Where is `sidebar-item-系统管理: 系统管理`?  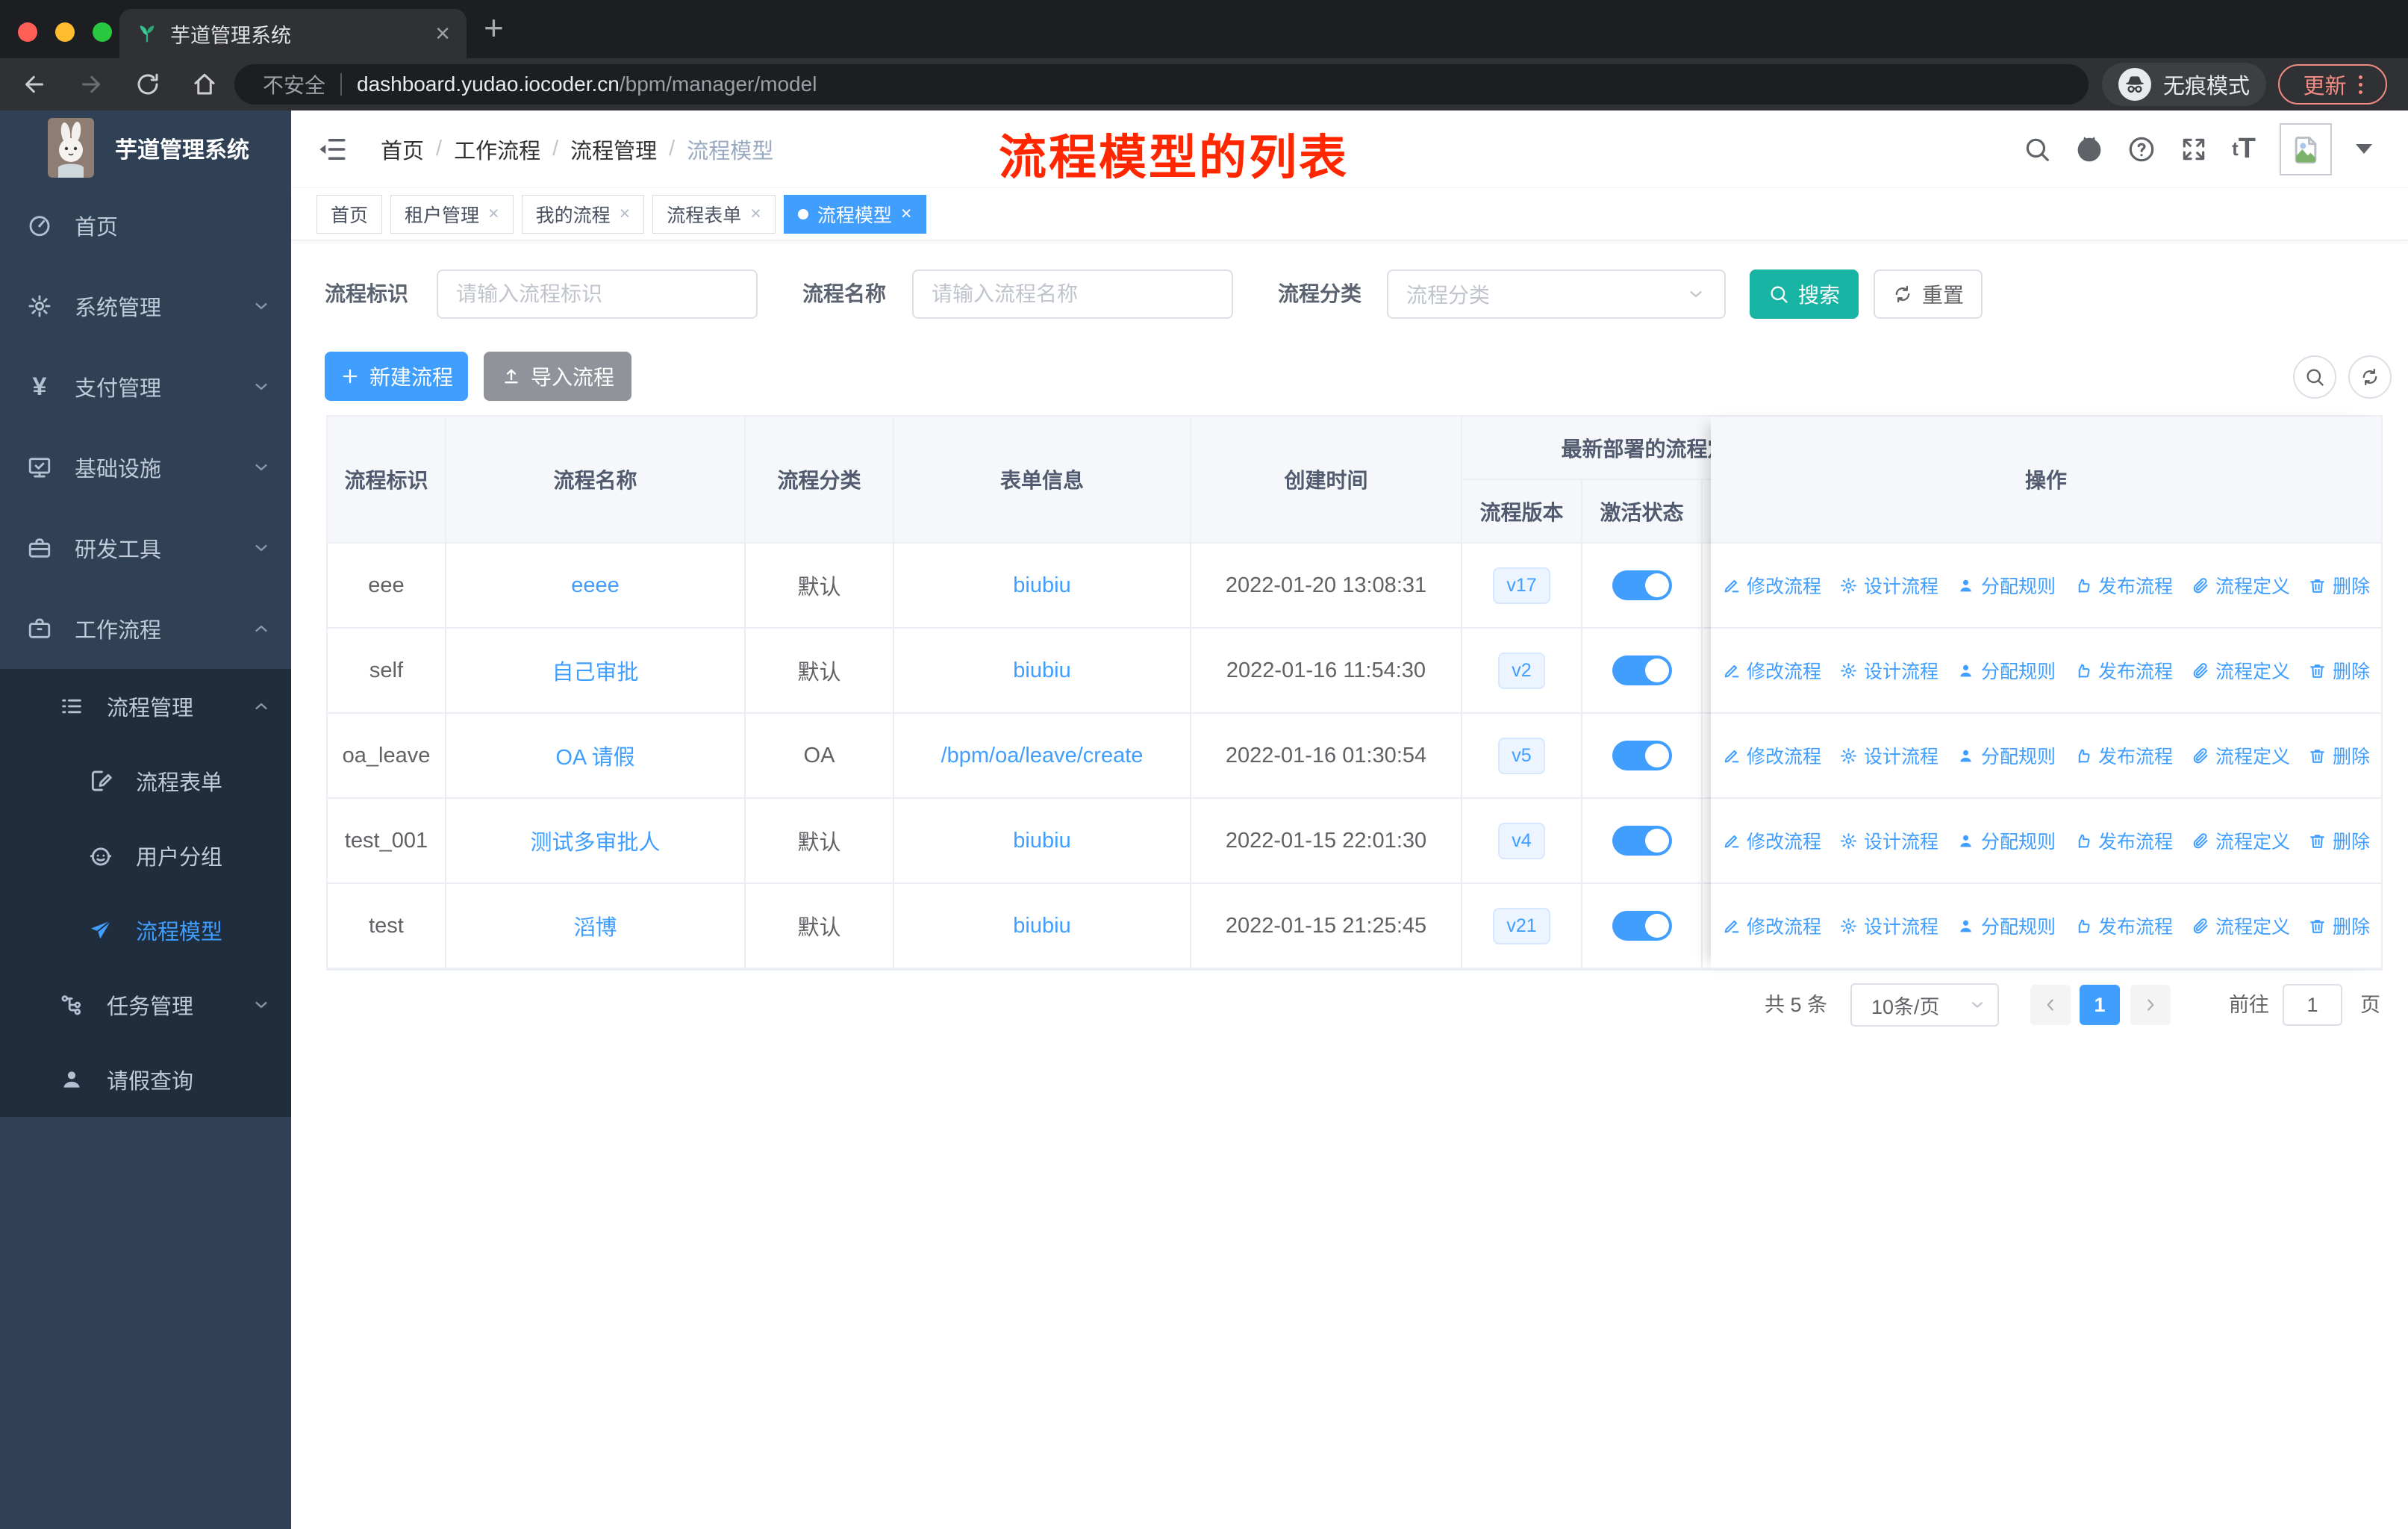
sidebar-item-系统管理: 系统管理 is located at coordinates (145, 306).